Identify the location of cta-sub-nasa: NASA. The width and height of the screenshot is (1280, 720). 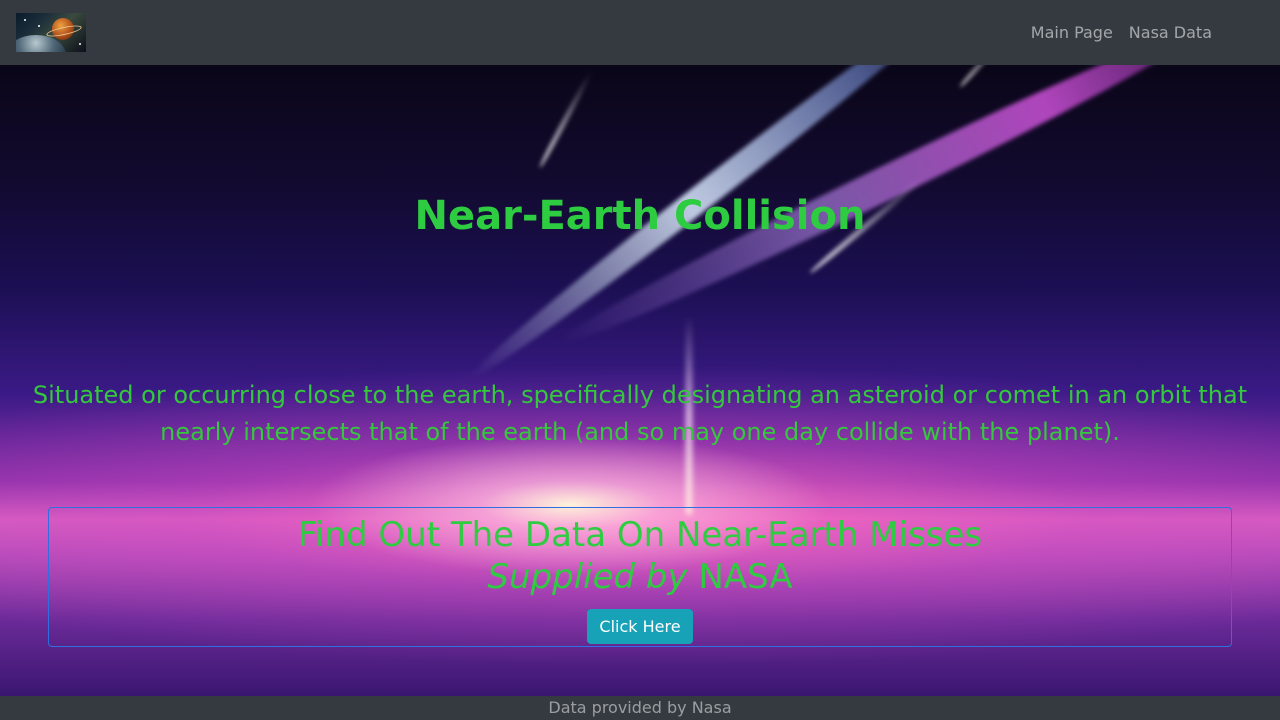
(745, 577).